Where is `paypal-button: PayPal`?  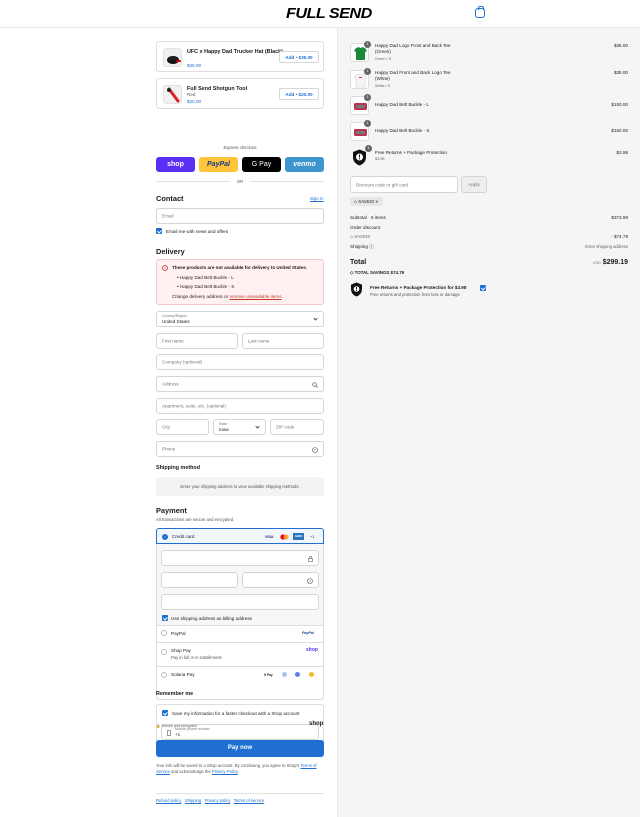 paypal-button: PayPal is located at coordinates (218, 164).